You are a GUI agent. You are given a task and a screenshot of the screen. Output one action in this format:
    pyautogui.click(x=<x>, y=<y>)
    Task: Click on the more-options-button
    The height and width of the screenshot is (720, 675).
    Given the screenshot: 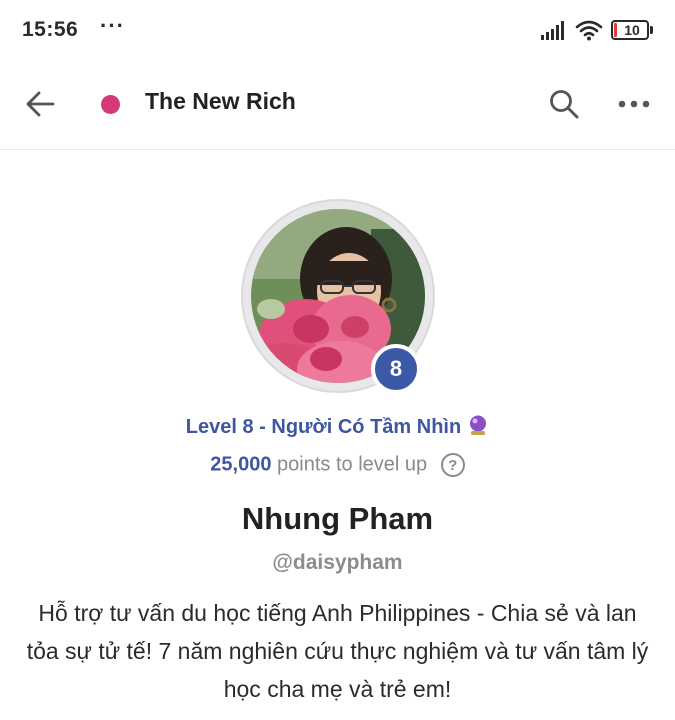 What is the action you would take?
    pyautogui.click(x=634, y=104)
    